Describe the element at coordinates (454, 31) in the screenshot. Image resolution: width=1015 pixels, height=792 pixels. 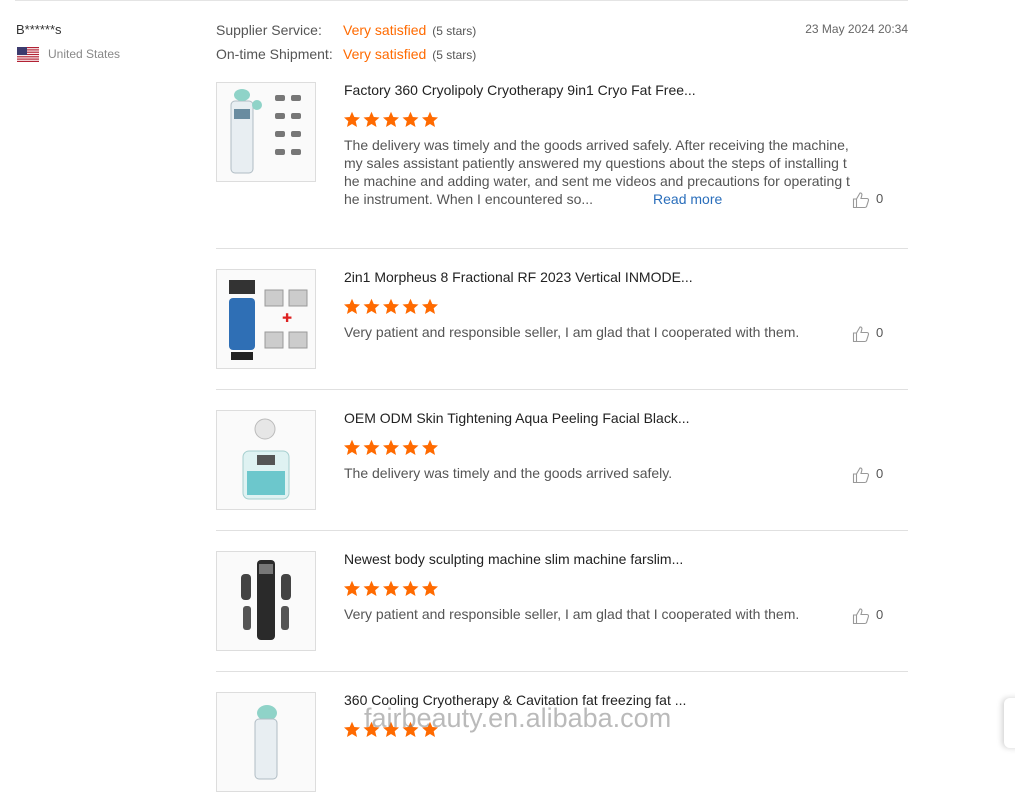
I see `supplier-service-stars: (5 stars)` at that location.